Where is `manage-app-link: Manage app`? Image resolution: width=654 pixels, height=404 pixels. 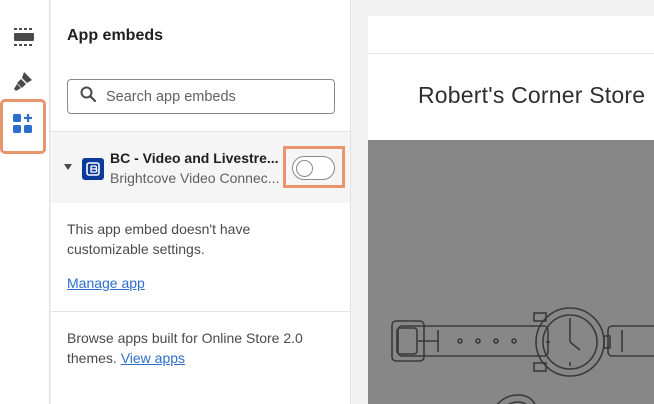
manage-app-link: Manage app is located at coordinates (106, 283).